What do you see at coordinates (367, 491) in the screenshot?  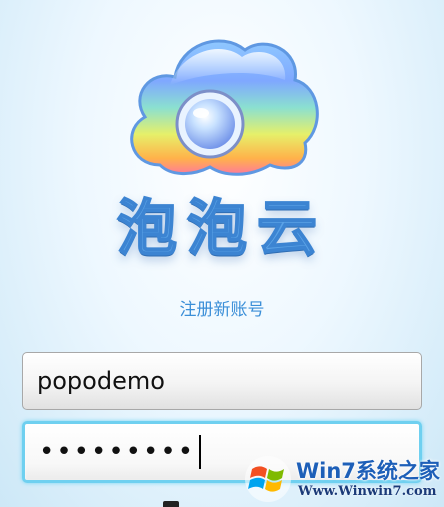 I see `watermark-url: Www.Winwin7.com` at bounding box center [367, 491].